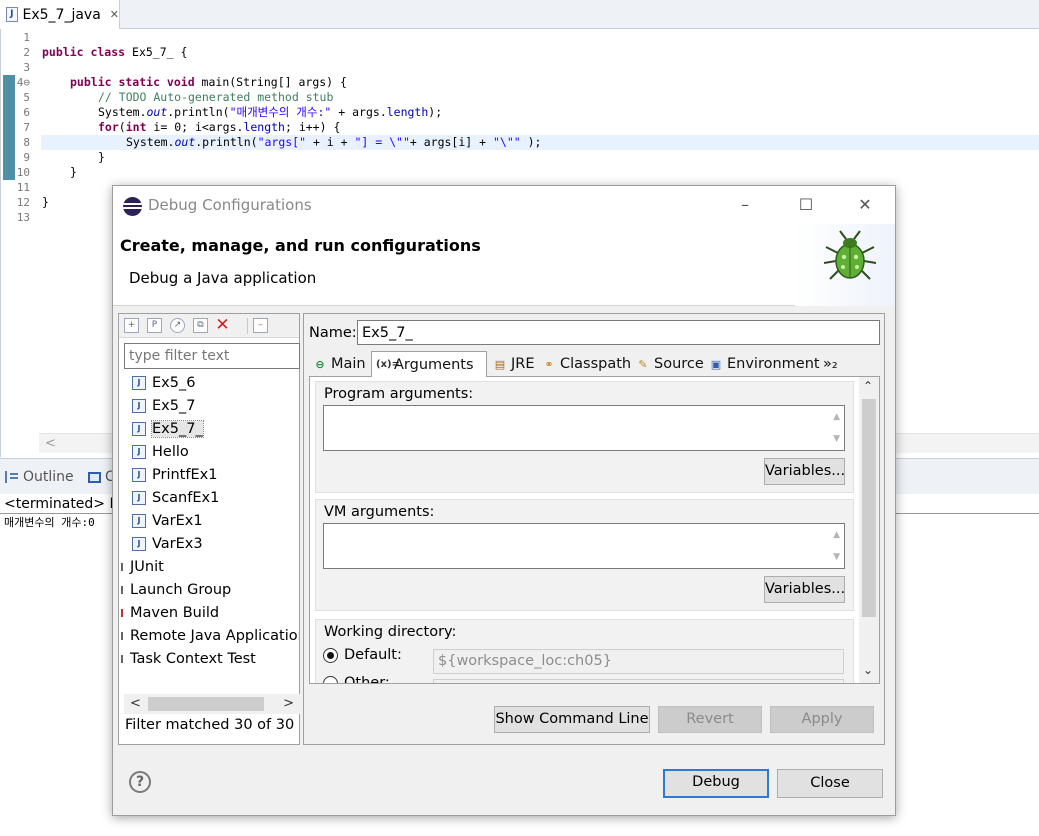 The height and width of the screenshot is (836, 1039). I want to click on apply-button: Apply, so click(822, 719).